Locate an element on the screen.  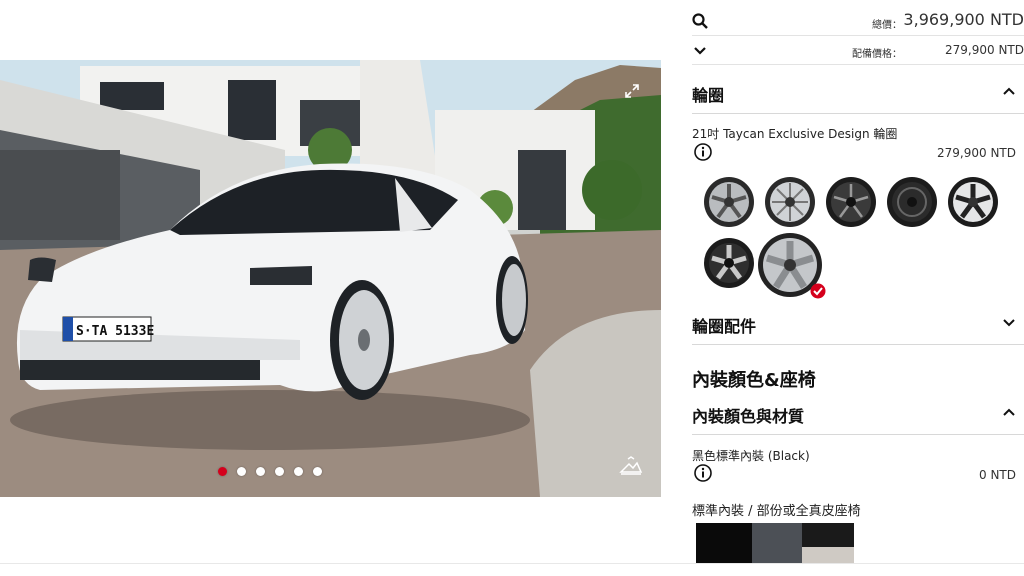
page-footer is located at coordinates (512, 569).